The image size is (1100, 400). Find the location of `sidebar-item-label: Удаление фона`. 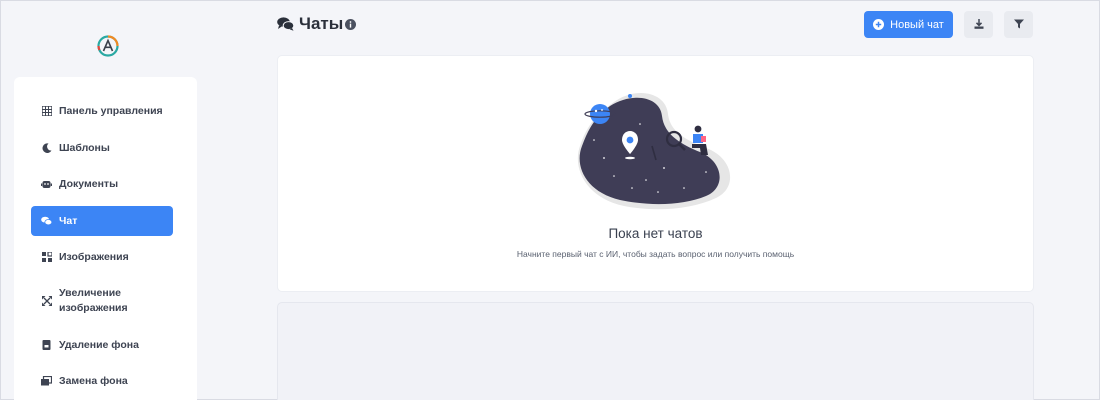

sidebar-item-label: Удаление фона is located at coordinates (99, 345).